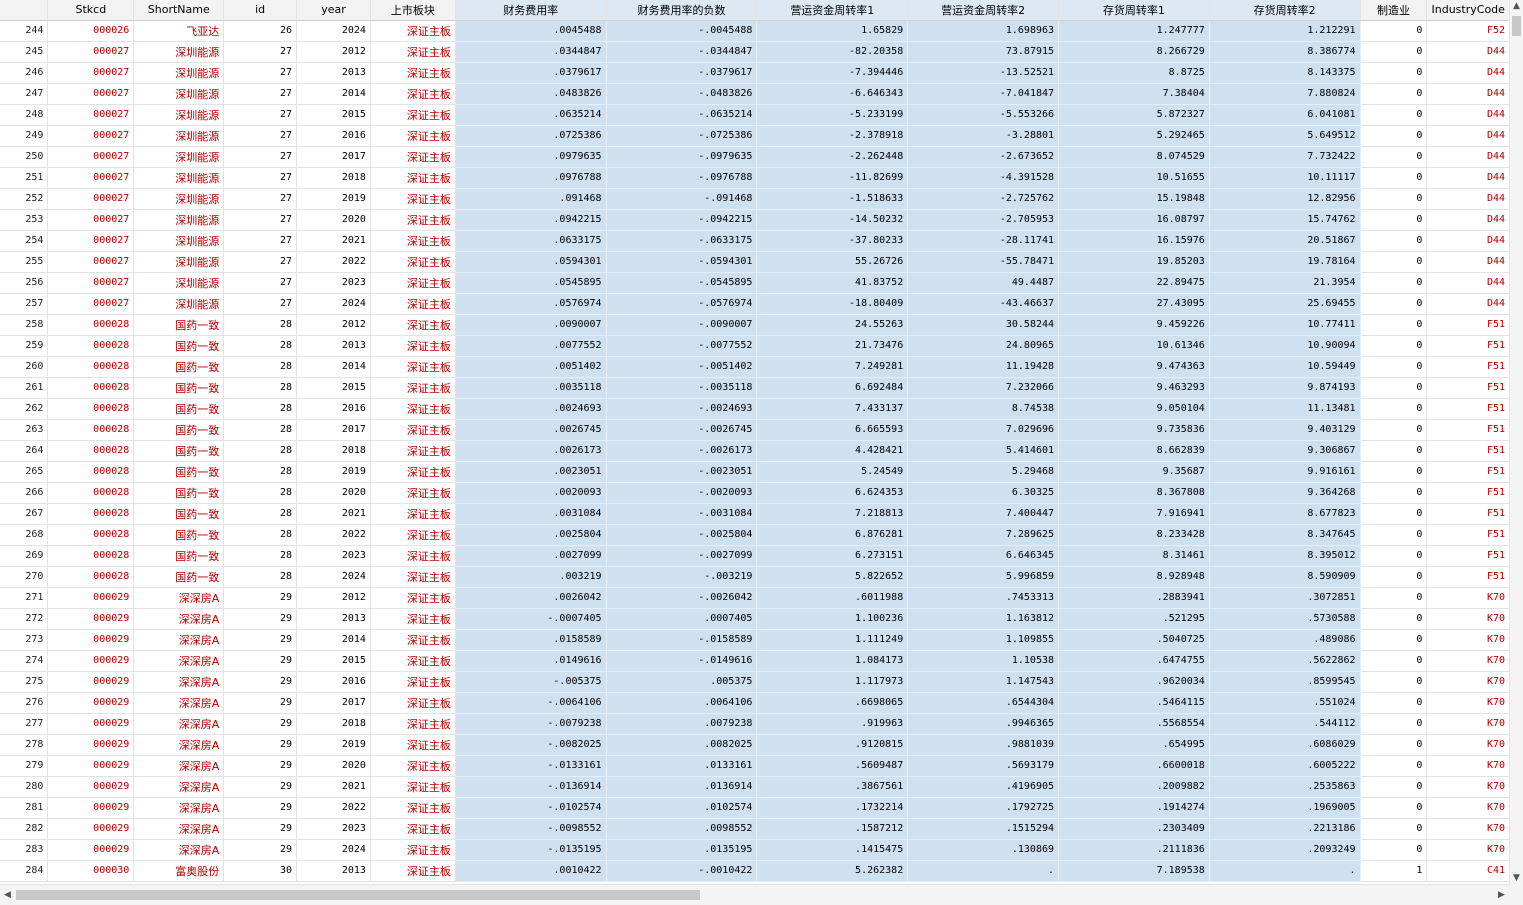  Describe the element at coordinates (333, 871) in the screenshot. I see `table-cell: 2013` at that location.